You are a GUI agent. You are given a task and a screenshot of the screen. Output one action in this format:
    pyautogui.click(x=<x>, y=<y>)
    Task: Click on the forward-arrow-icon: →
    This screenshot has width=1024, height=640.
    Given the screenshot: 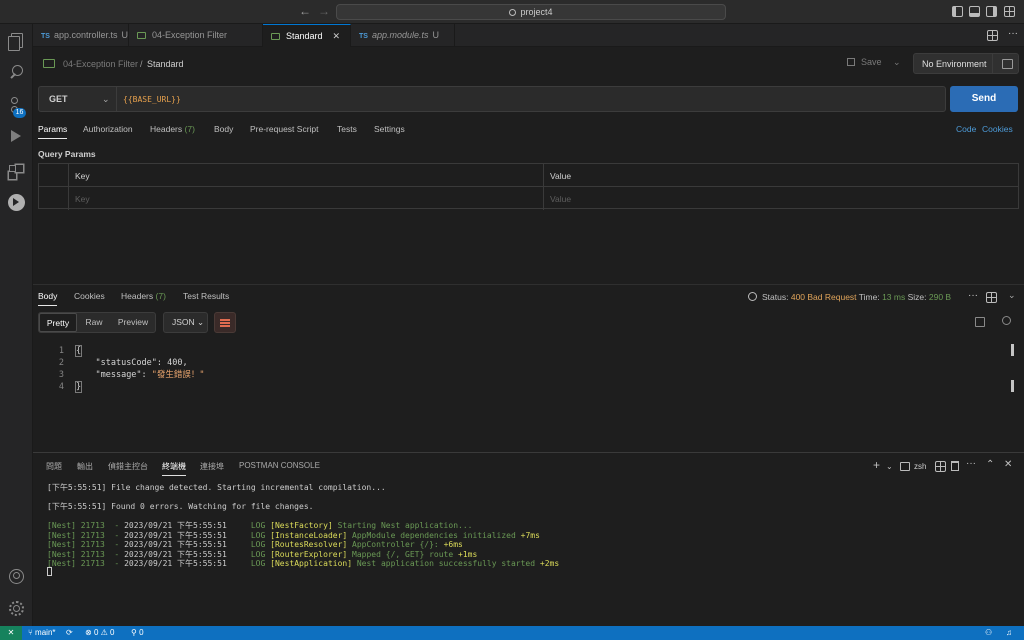 What is the action you would take?
    pyautogui.click(x=324, y=11)
    